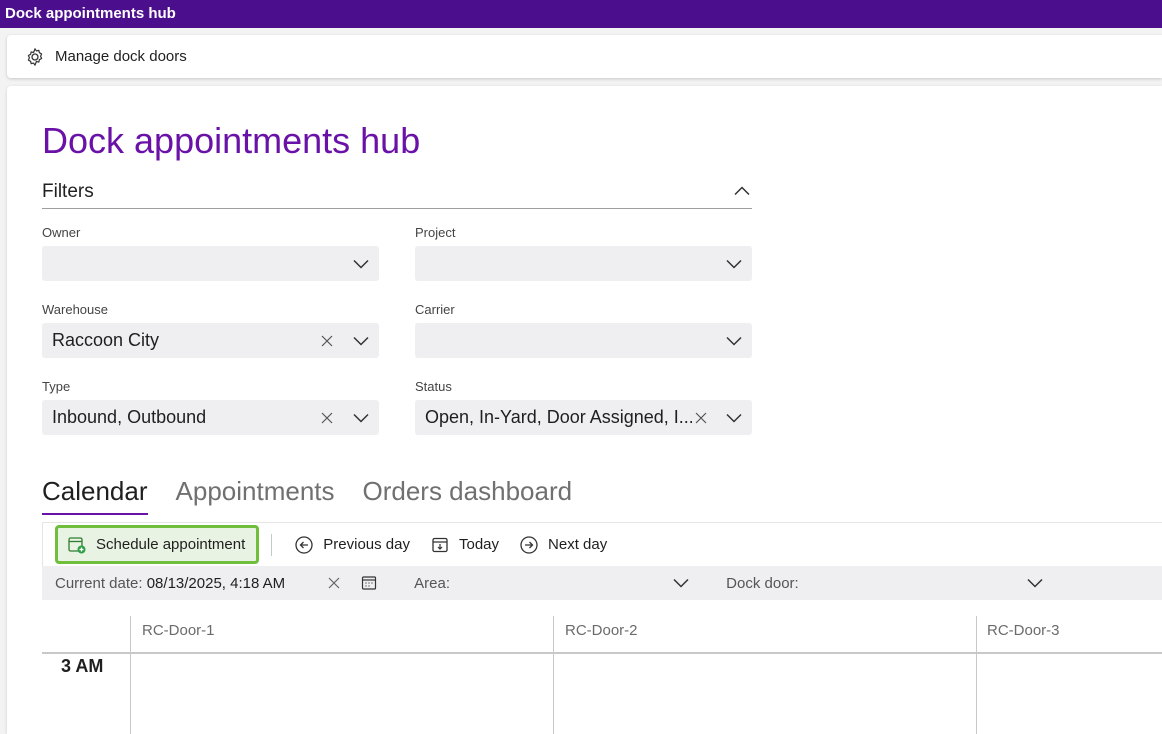  What do you see at coordinates (99, 583) in the screenshot?
I see `current-date-label: Current date:` at bounding box center [99, 583].